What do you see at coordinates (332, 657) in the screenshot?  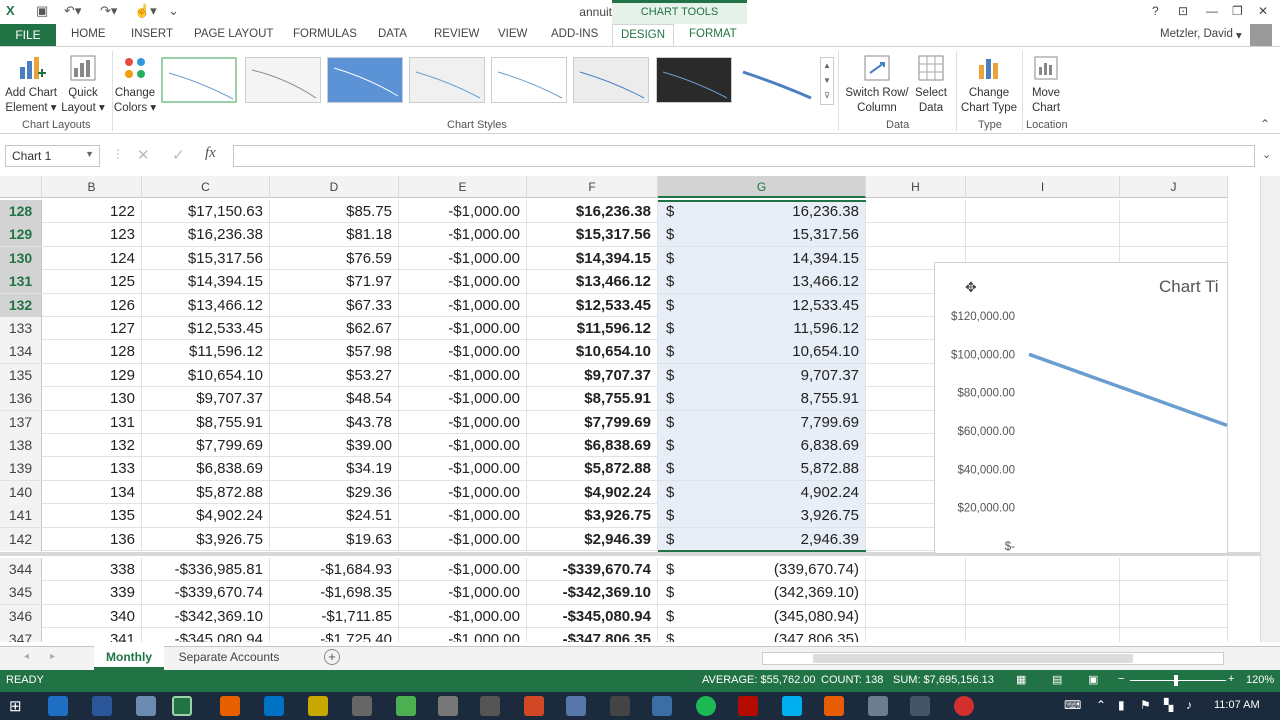 I see `new-sheet-icon: +` at bounding box center [332, 657].